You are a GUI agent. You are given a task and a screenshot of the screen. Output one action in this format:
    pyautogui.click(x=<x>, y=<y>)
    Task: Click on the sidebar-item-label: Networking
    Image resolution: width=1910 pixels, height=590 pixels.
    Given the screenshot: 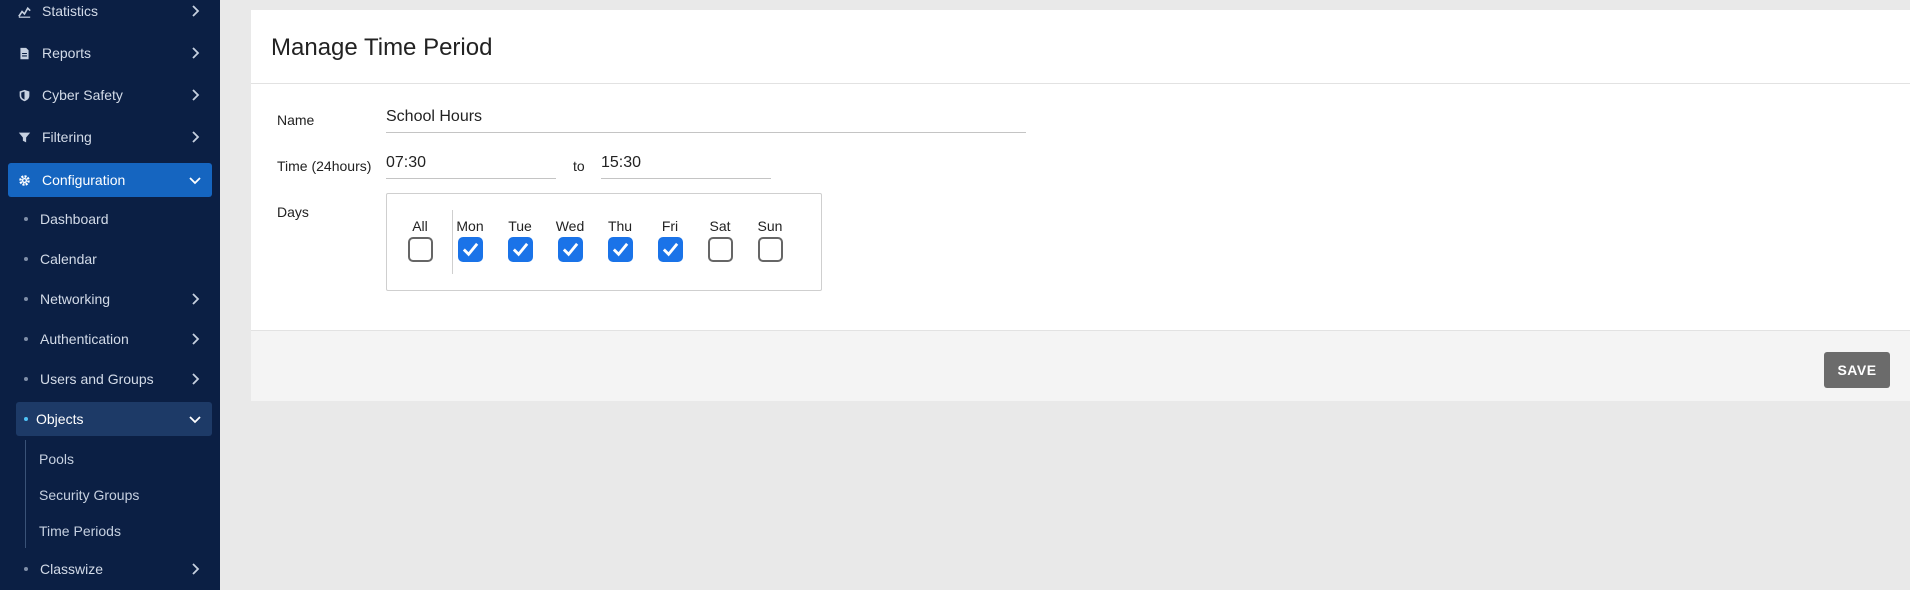 What is the action you would take?
    pyautogui.click(x=75, y=299)
    